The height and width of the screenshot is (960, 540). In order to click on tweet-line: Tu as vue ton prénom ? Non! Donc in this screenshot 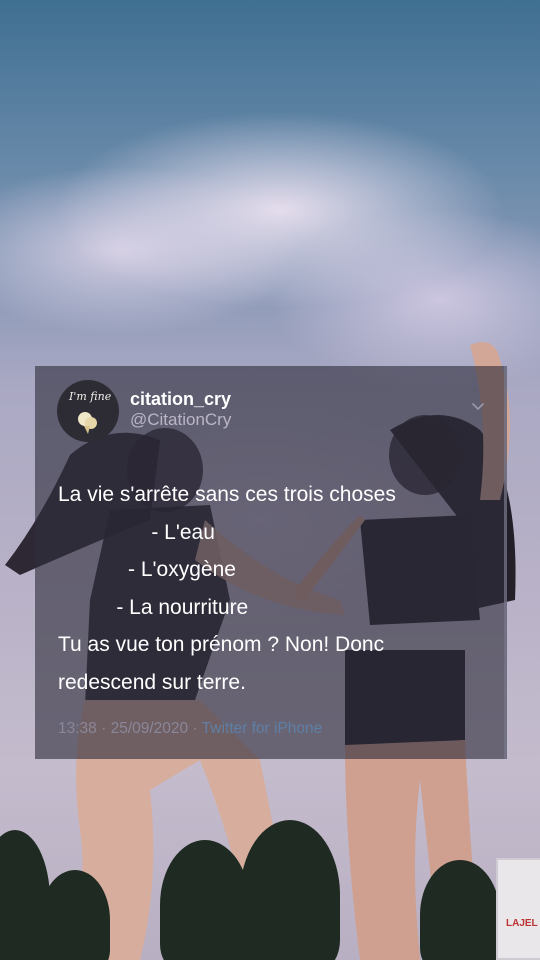, I will do `click(221, 644)`.